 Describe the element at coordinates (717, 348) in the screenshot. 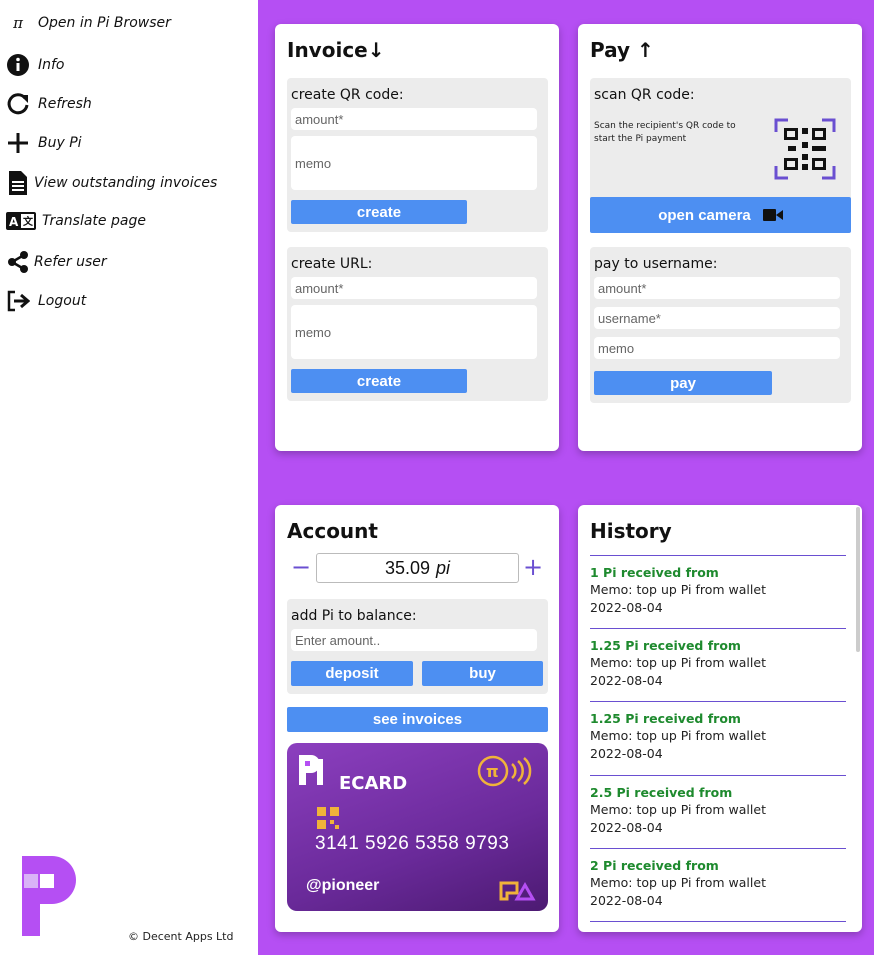

I see `pay-memo-input: memo` at that location.